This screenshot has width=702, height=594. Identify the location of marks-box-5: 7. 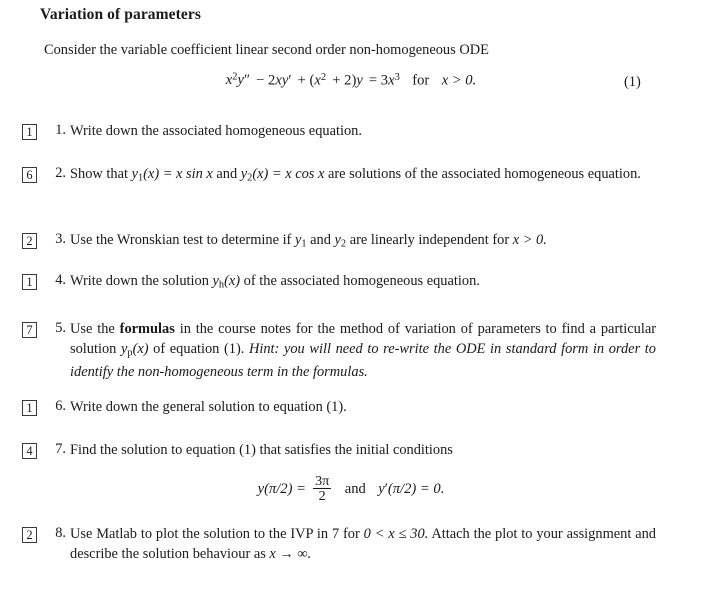
(29, 330).